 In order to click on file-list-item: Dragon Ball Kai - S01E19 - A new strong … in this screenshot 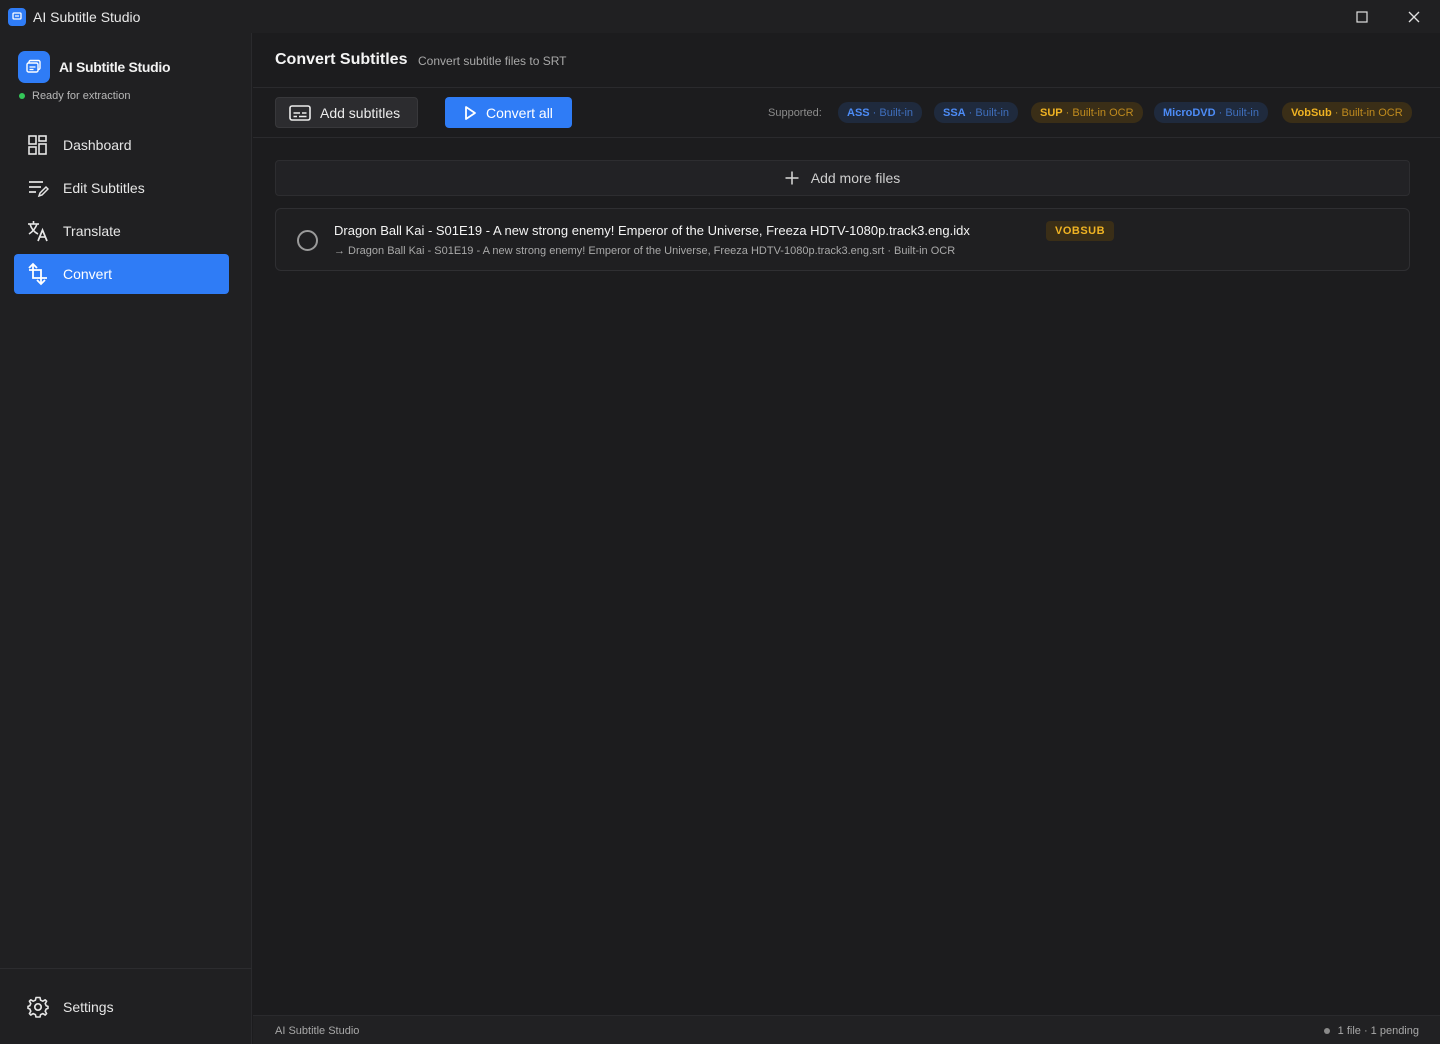, I will do `click(842, 239)`.